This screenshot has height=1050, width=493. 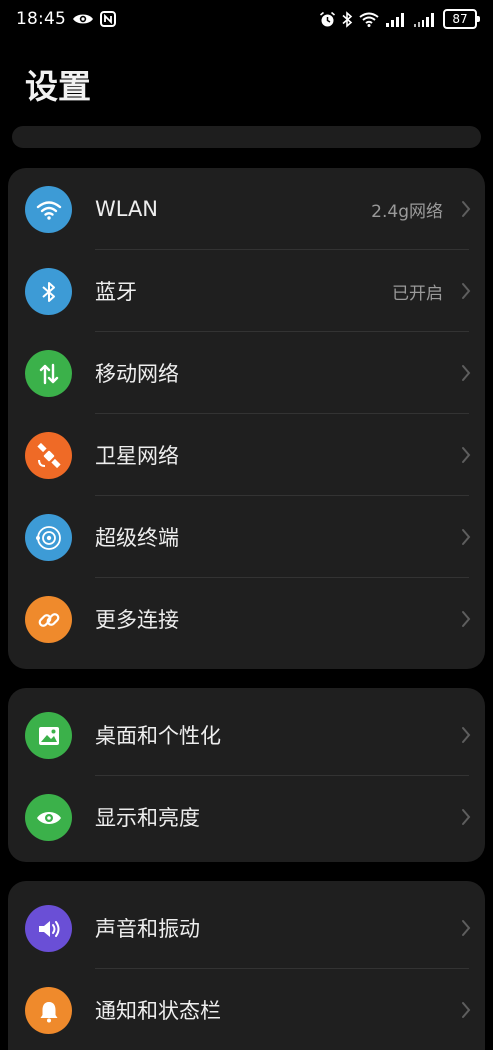 I want to click on battery-indicator: 87, so click(x=461, y=19).